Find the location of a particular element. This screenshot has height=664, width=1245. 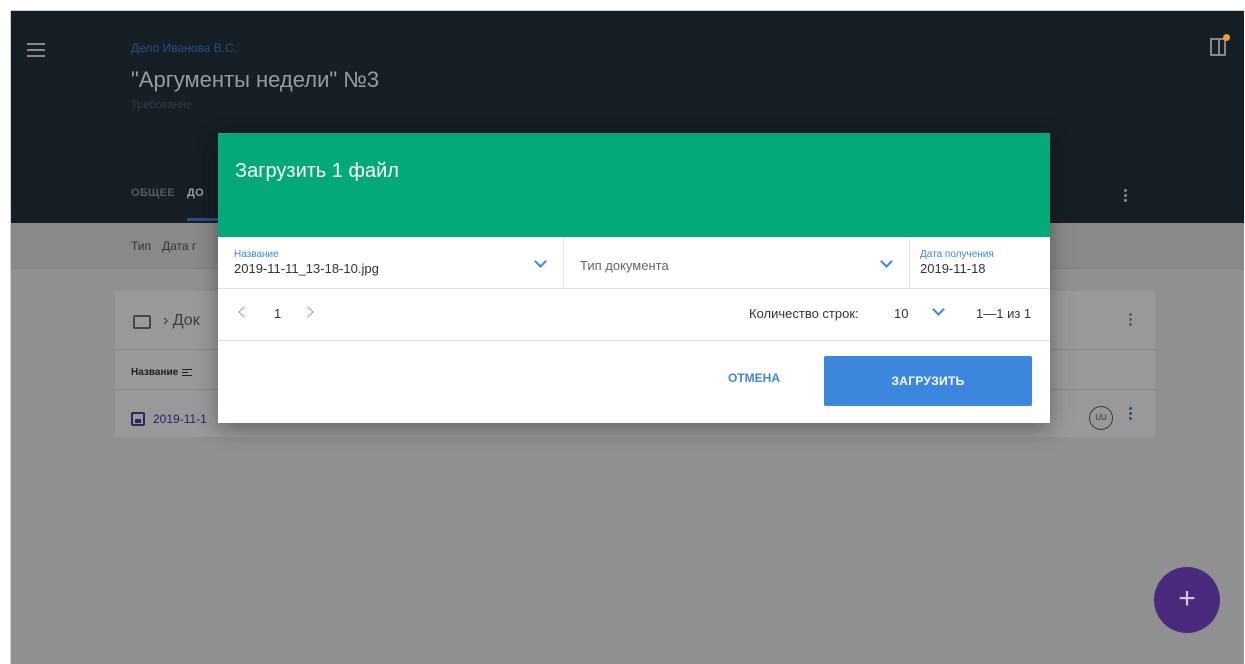

page-number: 1 is located at coordinates (277, 313).